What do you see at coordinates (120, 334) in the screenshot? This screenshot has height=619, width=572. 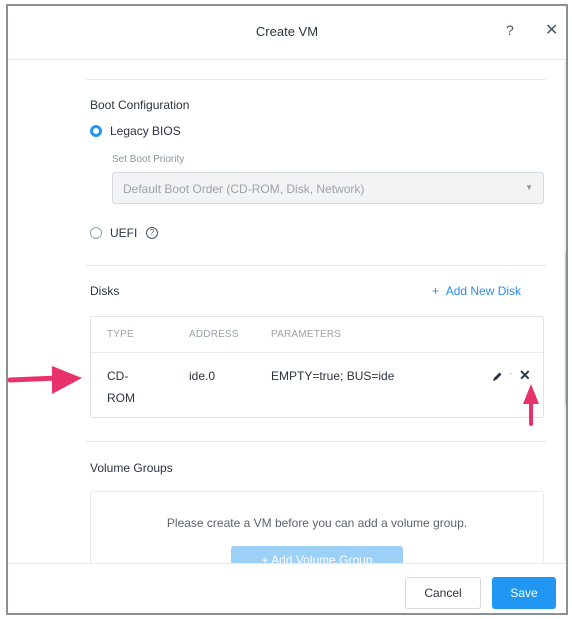 I see `column-header-type: TYPE` at bounding box center [120, 334].